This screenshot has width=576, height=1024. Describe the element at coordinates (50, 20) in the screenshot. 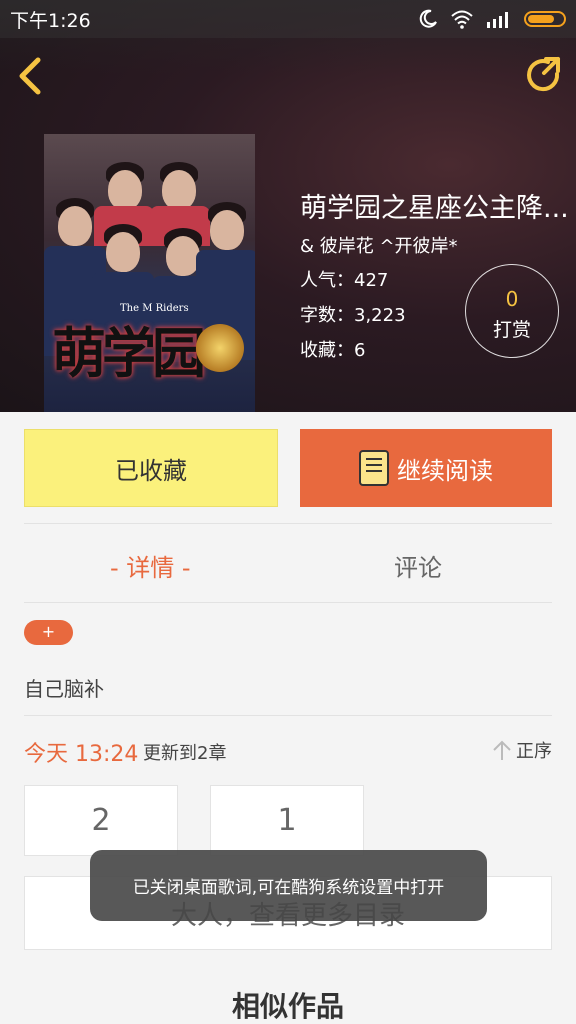

I see `status-time: 下午1:26` at that location.